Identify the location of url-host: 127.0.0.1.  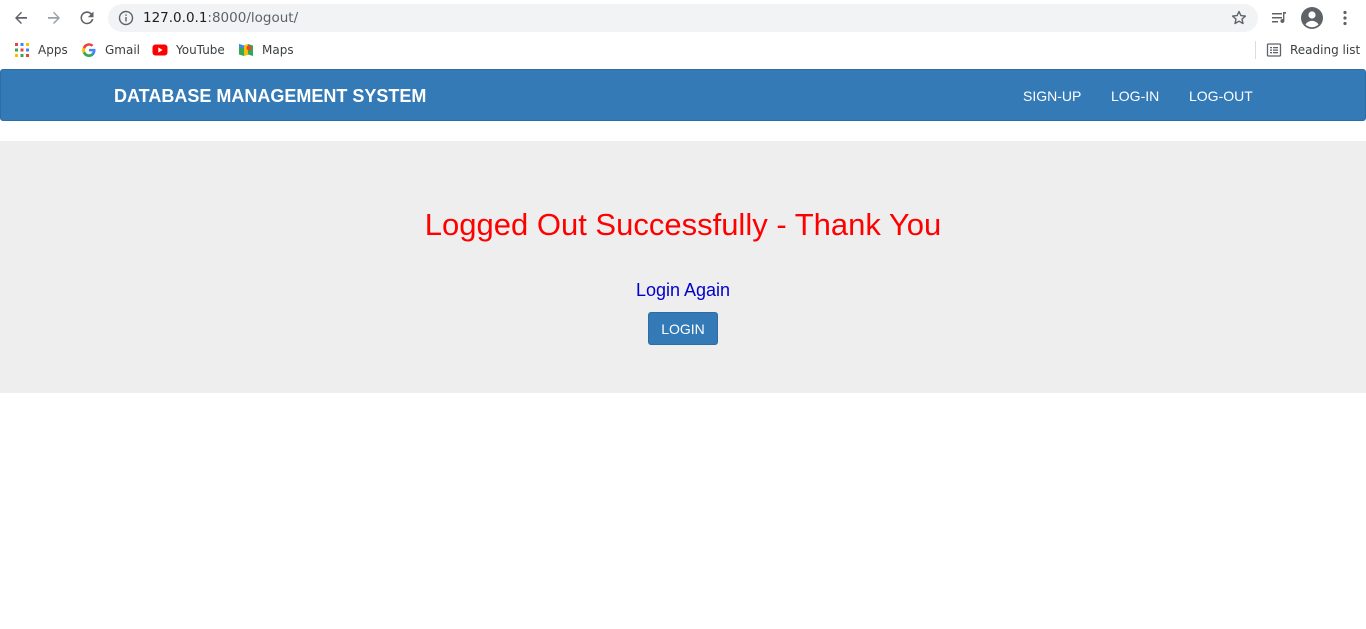
(175, 18).